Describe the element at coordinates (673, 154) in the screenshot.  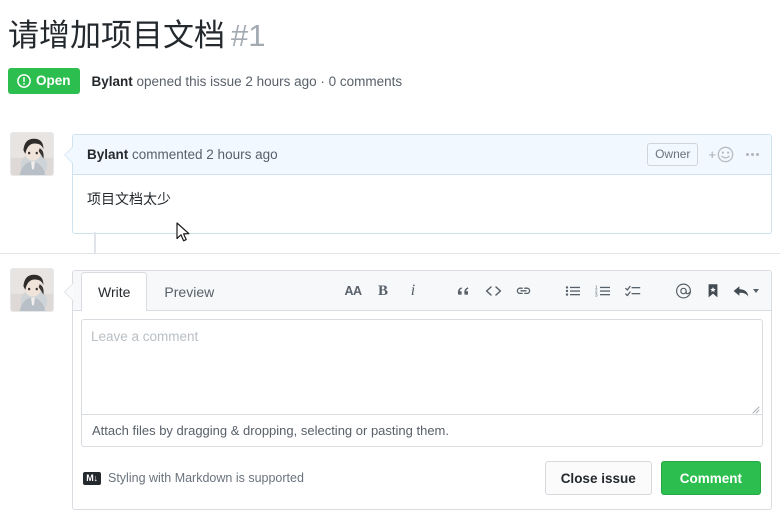
I see `owner-badge: Owner` at that location.